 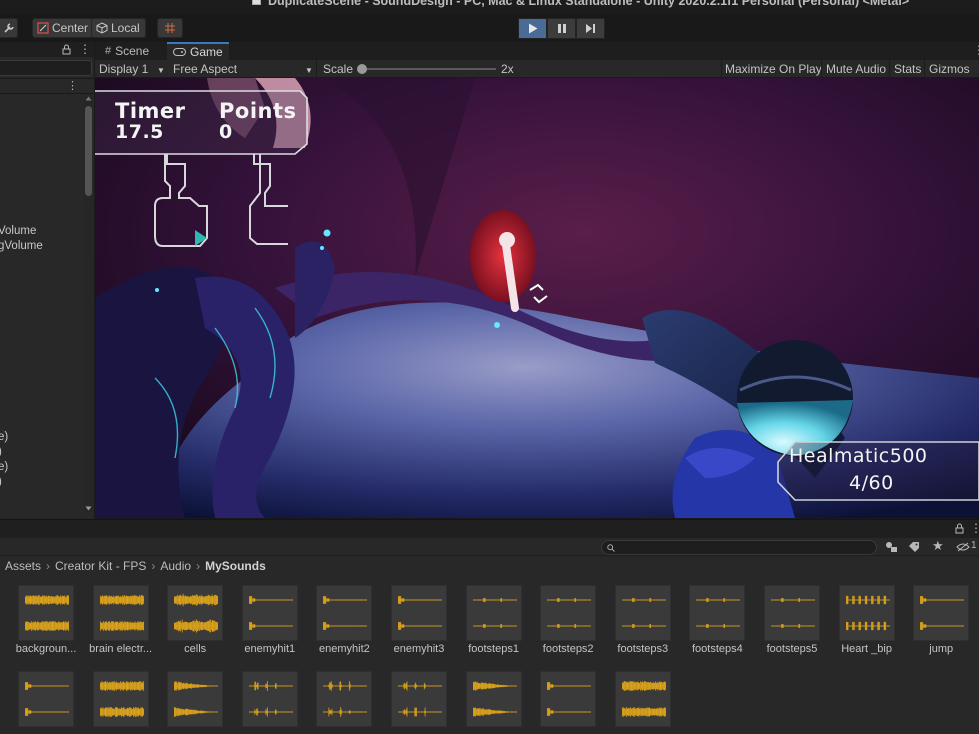 I want to click on breadcrumb-item: Creator Kit - FPS, so click(x=100, y=566).